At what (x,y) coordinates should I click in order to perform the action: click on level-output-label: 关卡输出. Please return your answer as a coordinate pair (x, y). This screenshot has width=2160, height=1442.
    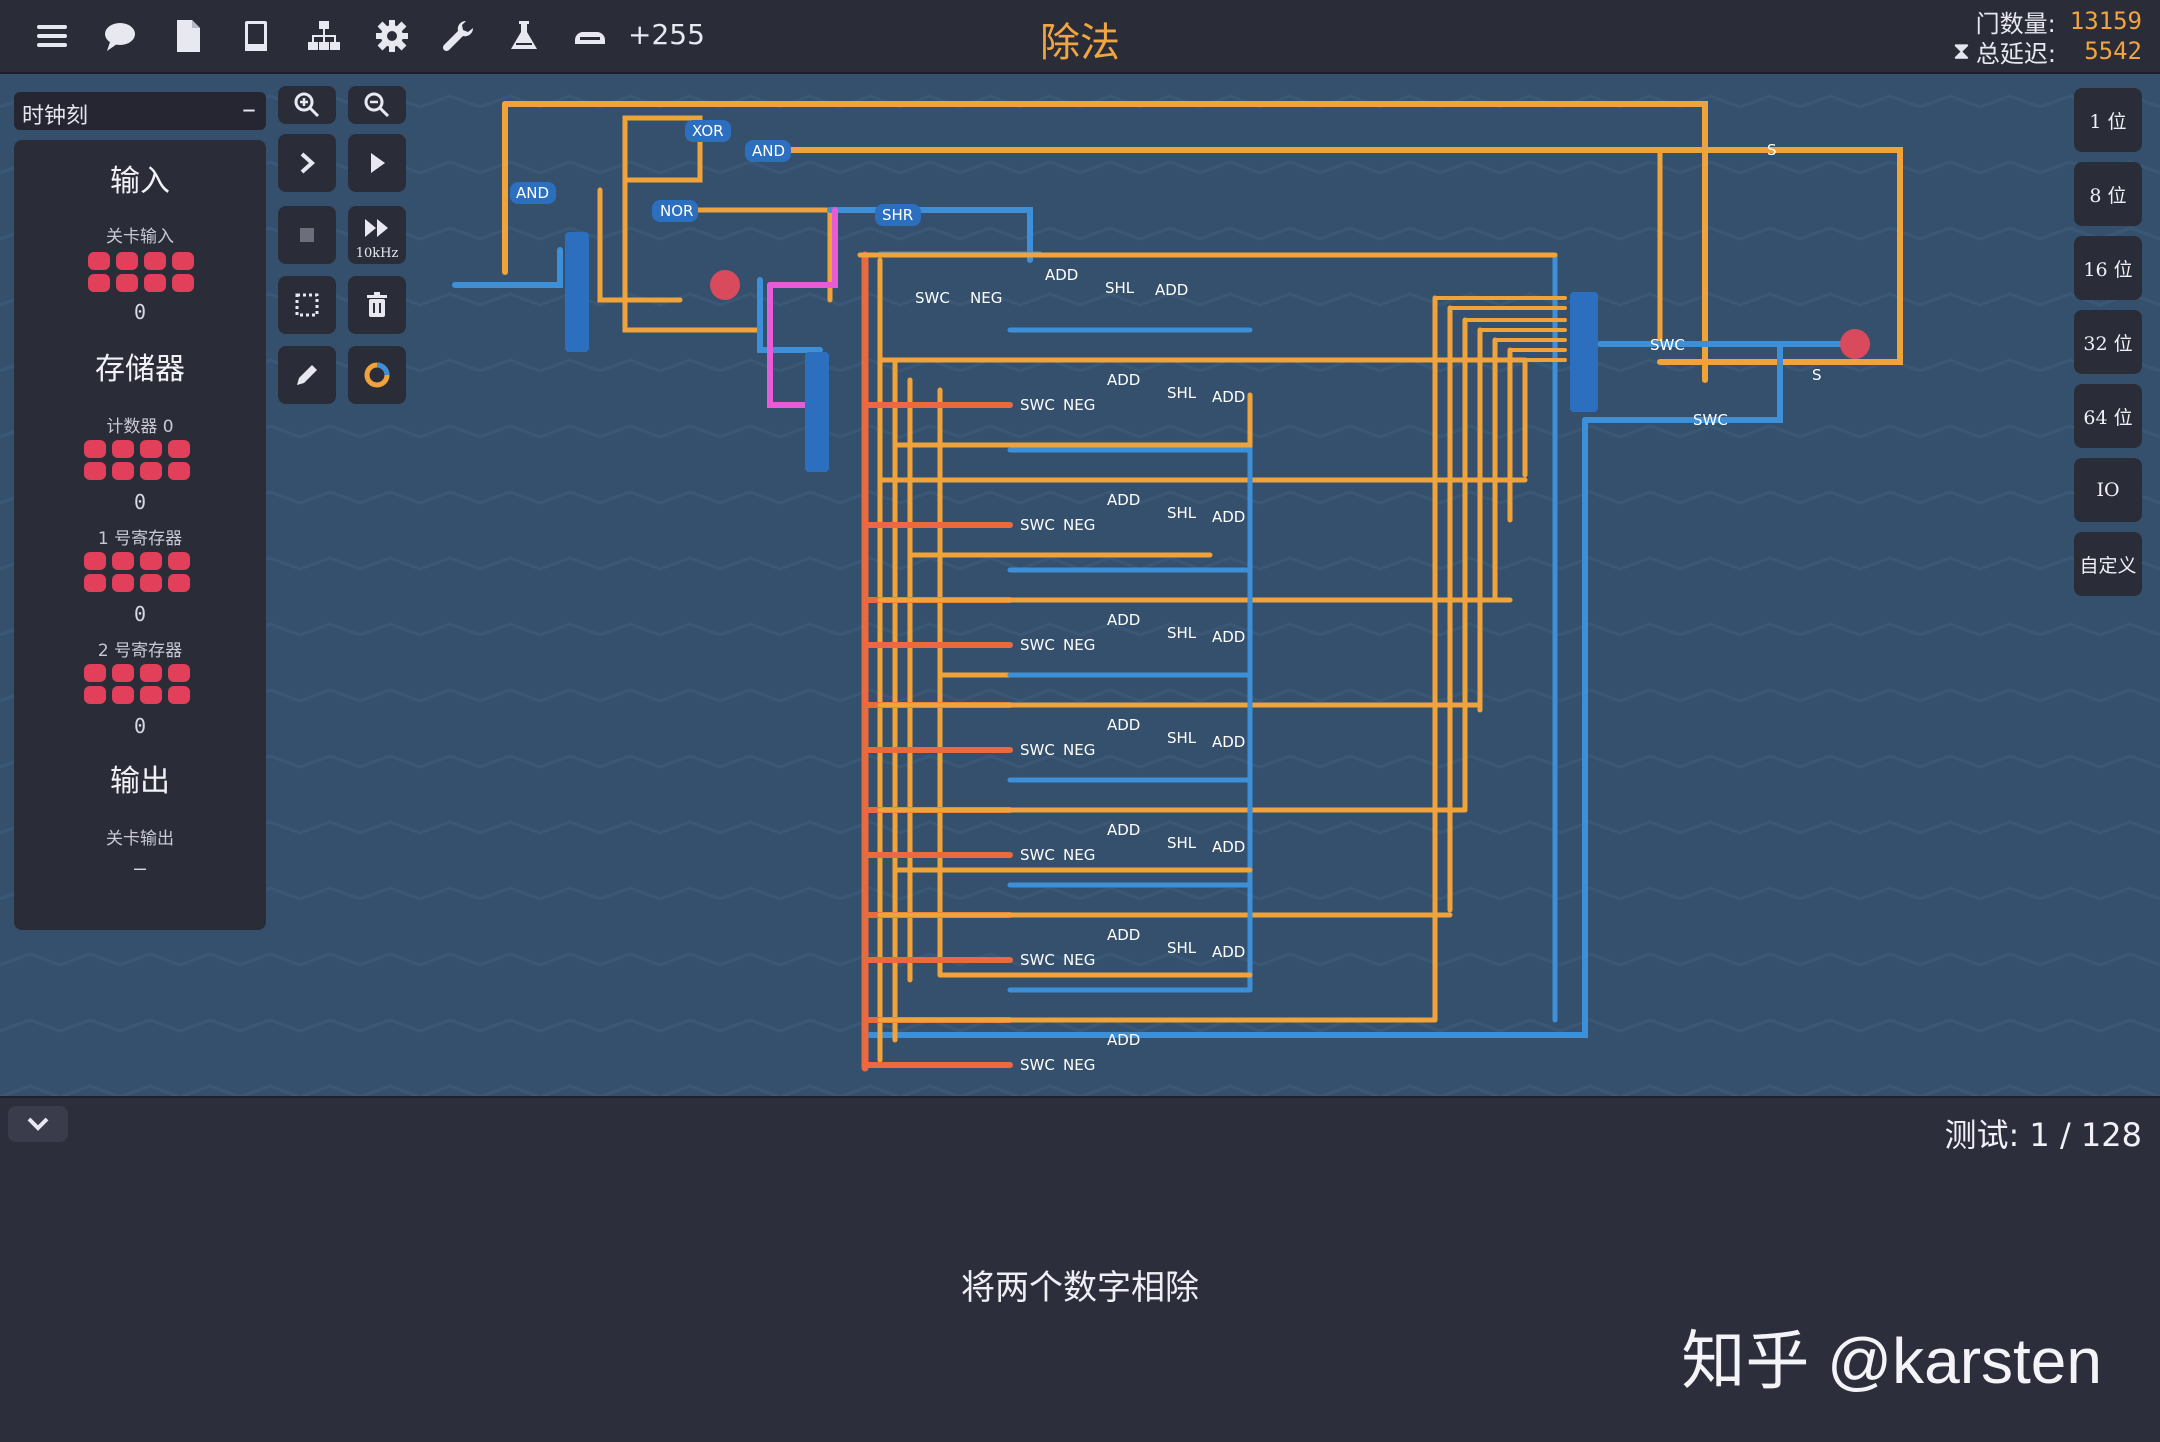
    Looking at the image, I should click on (140, 839).